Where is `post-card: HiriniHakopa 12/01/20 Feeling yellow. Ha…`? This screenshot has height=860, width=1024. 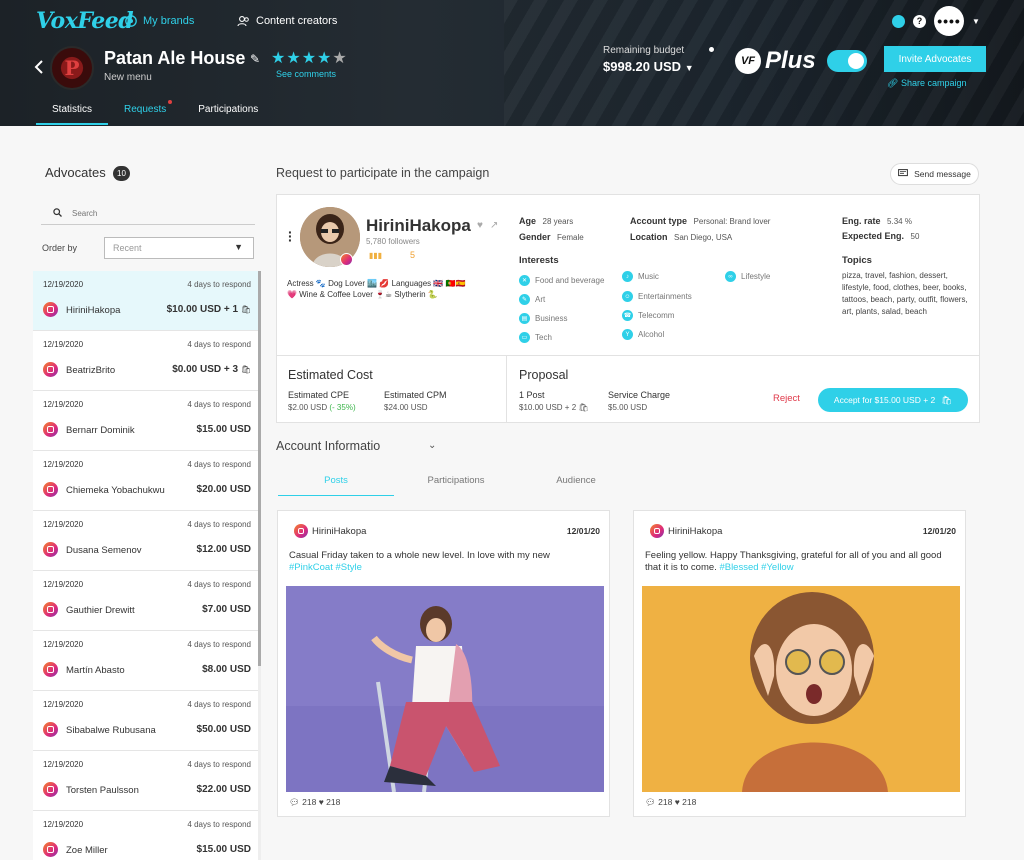 post-card: HiriniHakopa 12/01/20 Feeling yellow. Ha… is located at coordinates (799, 663).